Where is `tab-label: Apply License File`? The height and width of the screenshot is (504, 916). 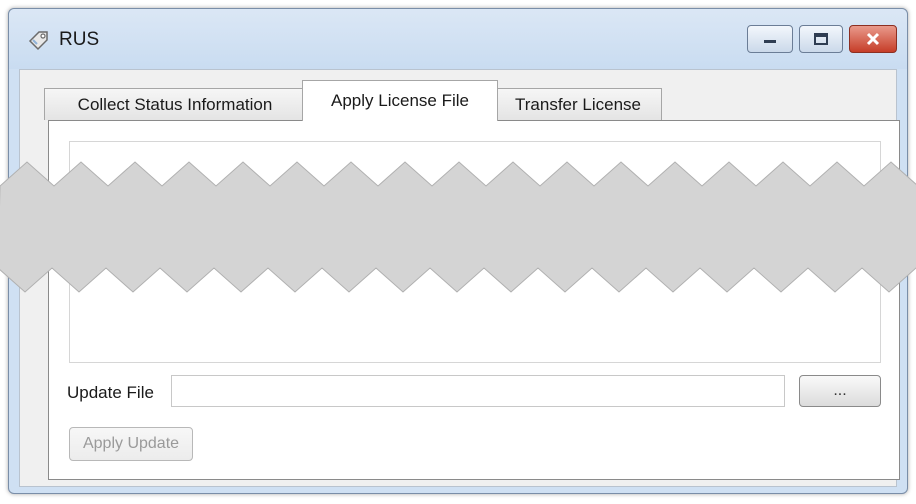
tab-label: Apply License File is located at coordinates (400, 100).